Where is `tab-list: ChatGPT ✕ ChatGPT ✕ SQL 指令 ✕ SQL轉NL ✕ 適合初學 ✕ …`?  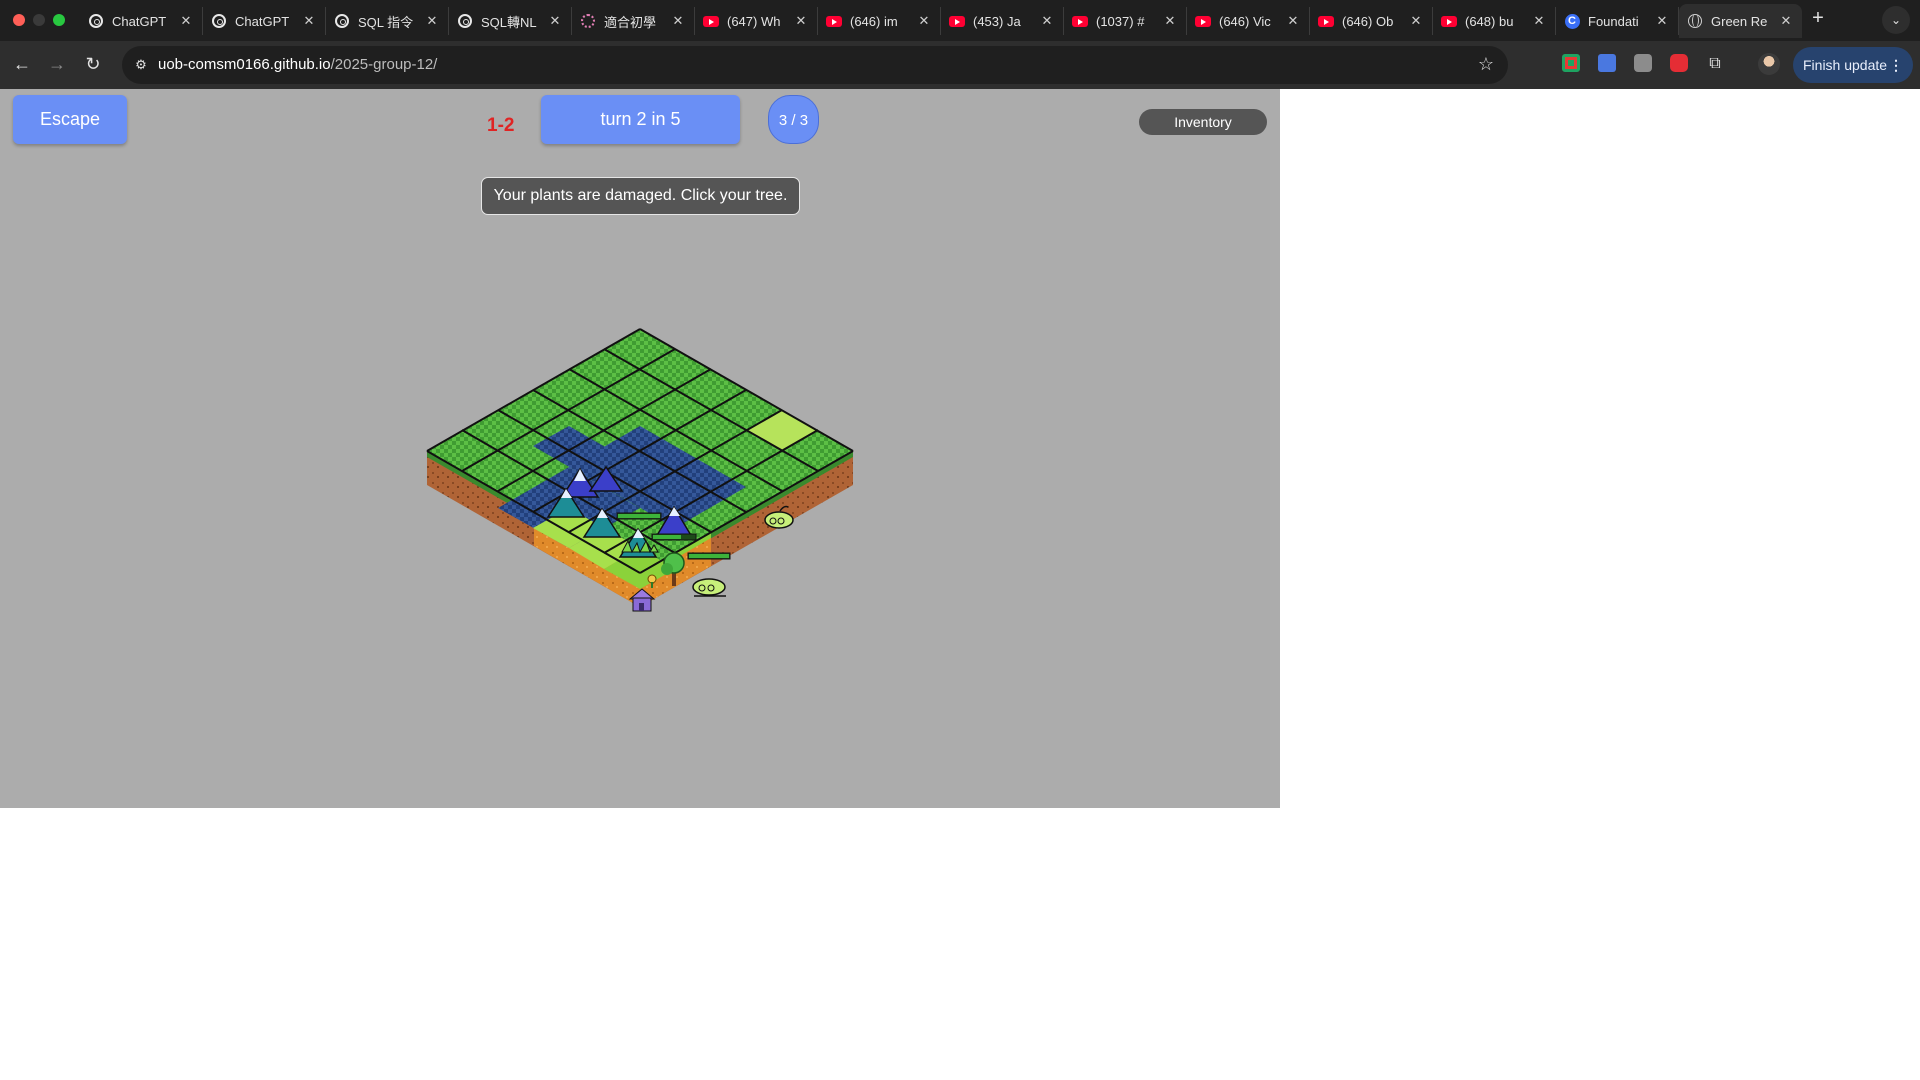 tab-list: ChatGPT ✕ ChatGPT ✕ SQL 指令 ✕ SQL轉NL ✕ 適合初學 ✕ … is located at coordinates (941, 22).